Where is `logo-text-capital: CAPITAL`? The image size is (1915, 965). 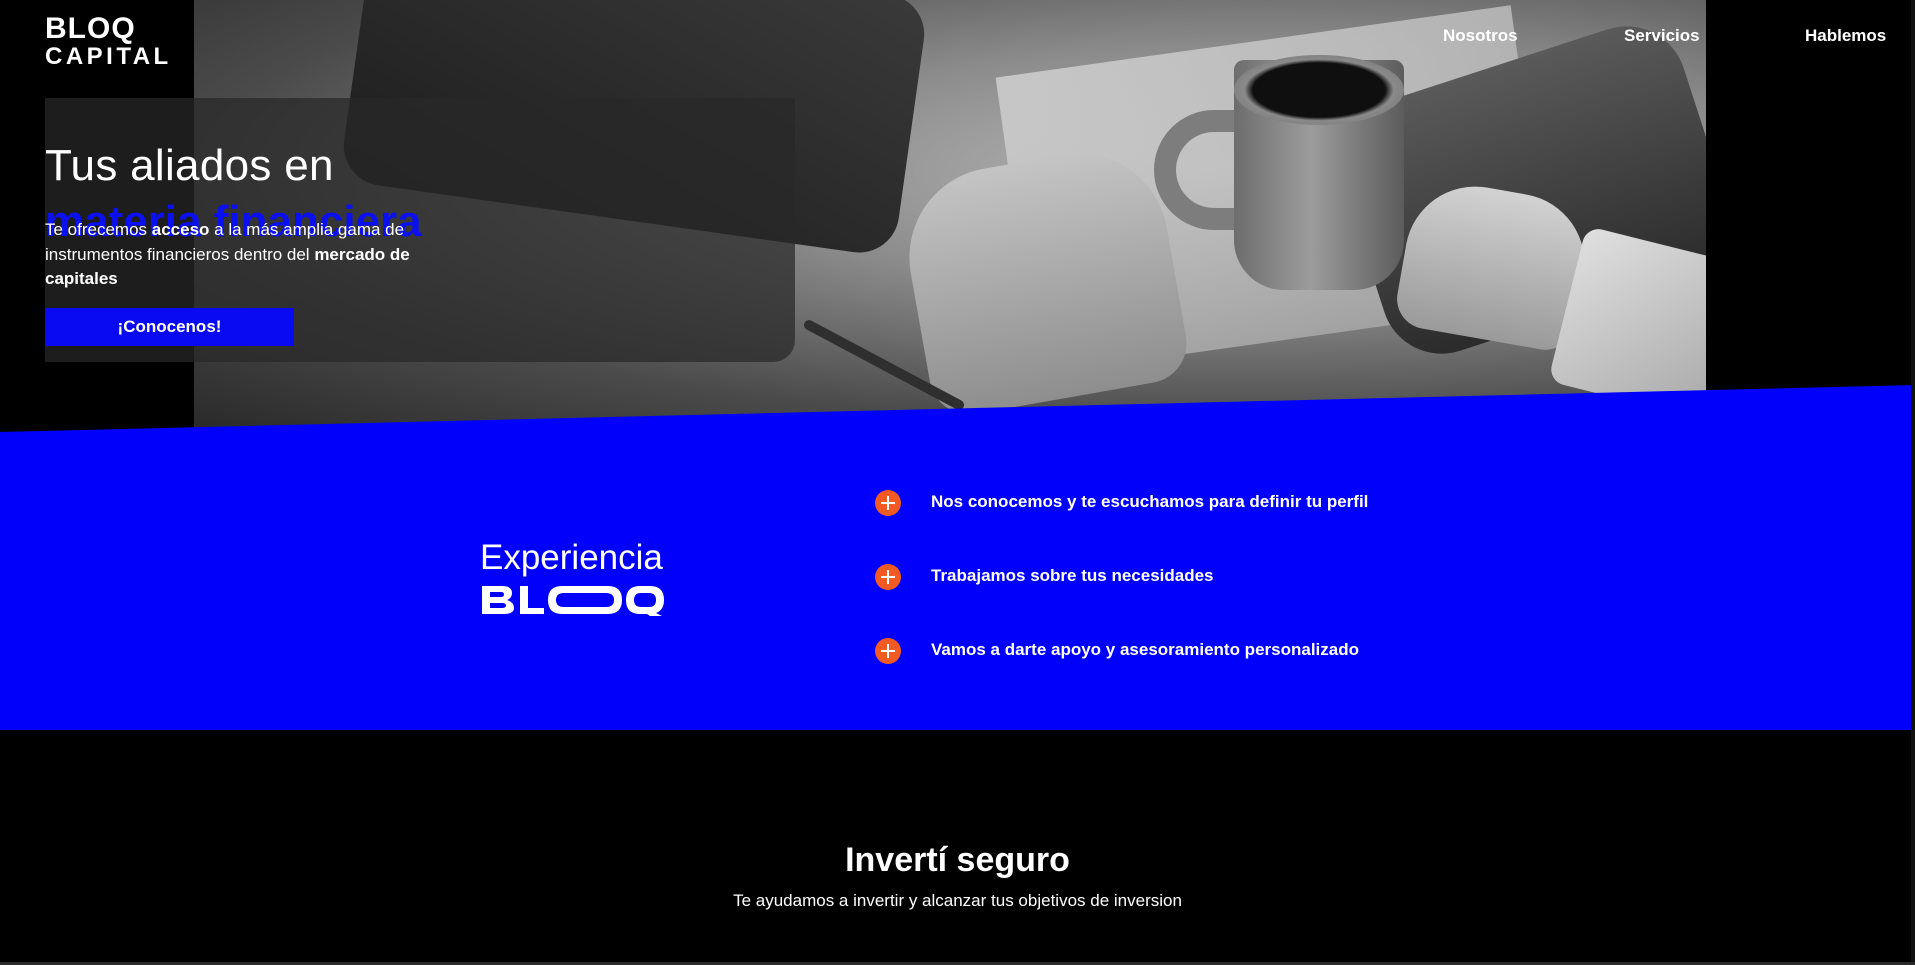
logo-text-capital: CAPITAL is located at coordinates (108, 56).